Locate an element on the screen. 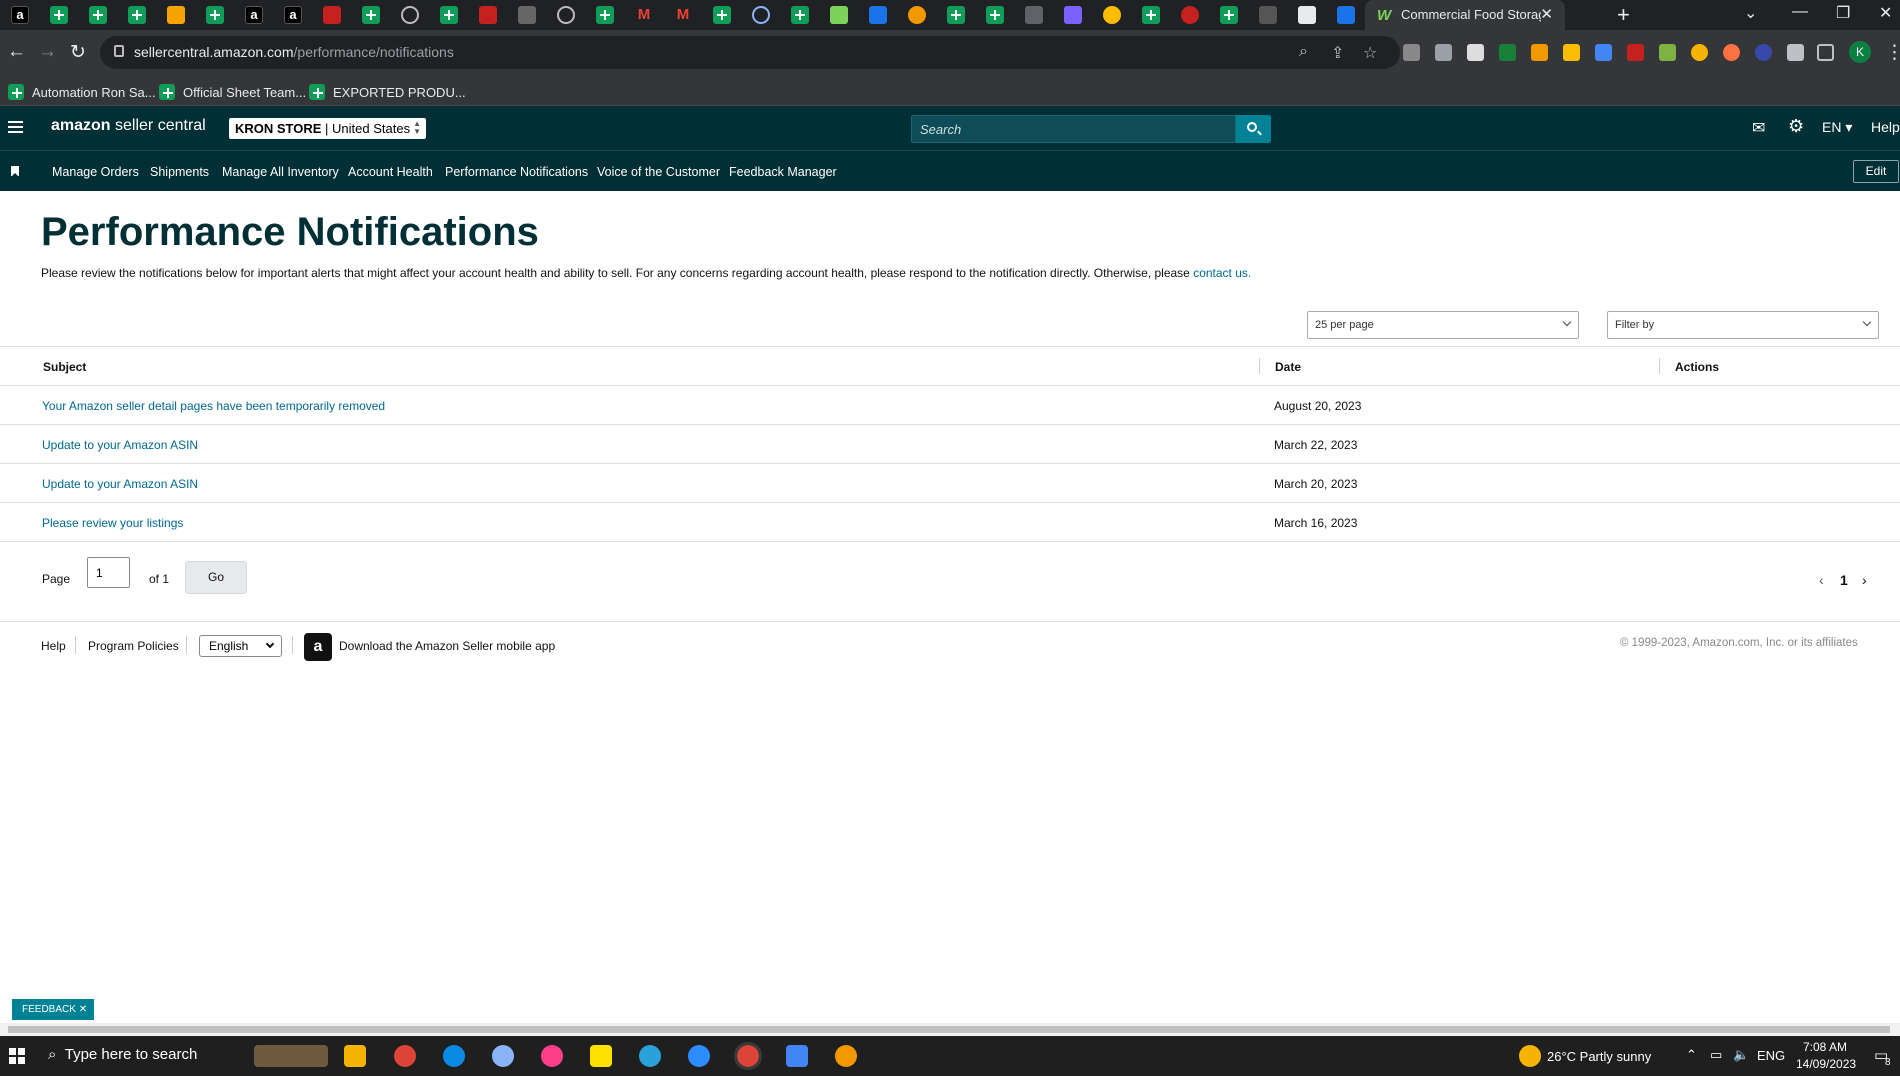 This screenshot has height=1076, width=1900. hamburger-menu-icon is located at coordinates (15, 127).